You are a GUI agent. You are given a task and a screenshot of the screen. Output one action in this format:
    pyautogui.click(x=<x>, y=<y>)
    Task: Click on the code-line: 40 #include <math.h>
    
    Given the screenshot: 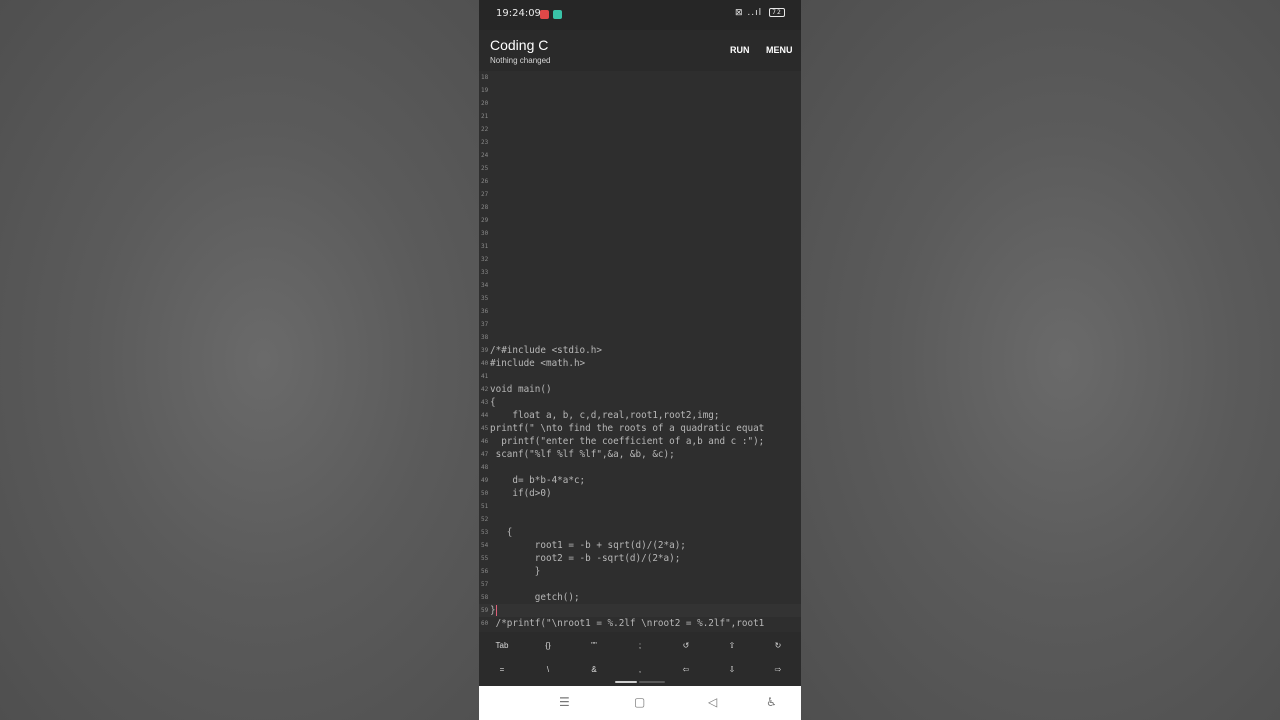 What is the action you would take?
    pyautogui.click(x=640, y=363)
    